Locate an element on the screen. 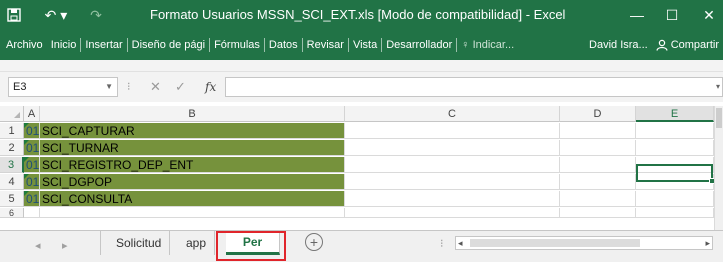 The width and height of the screenshot is (723, 262). row-header-6: 6 is located at coordinates (12, 213).